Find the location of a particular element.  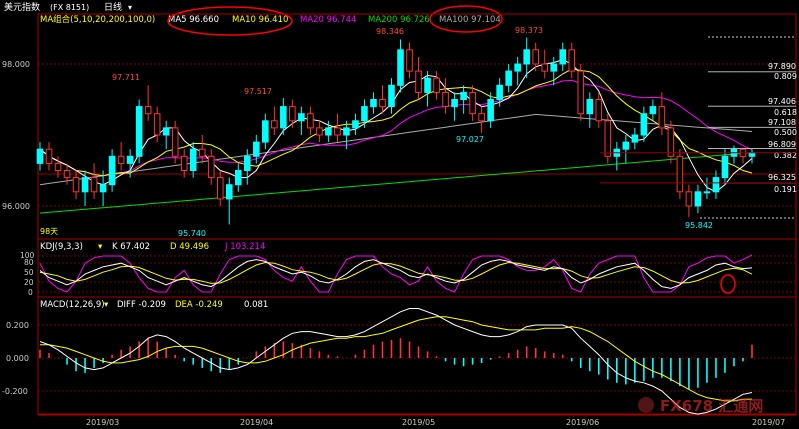

fib-label: 0.618 is located at coordinates (785, 112).